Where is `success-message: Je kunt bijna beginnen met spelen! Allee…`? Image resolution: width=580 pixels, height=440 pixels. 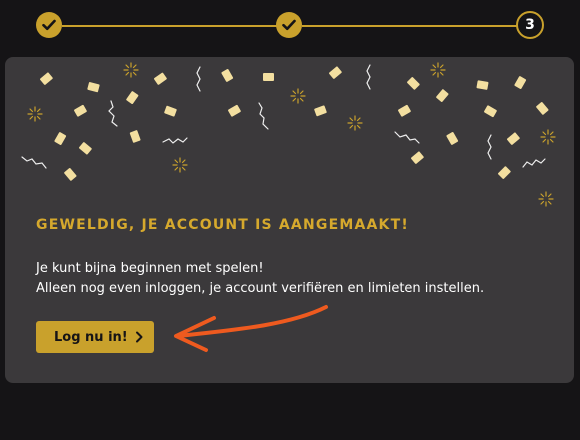 success-message: Je kunt bijna beginnen met spelen! Allee… is located at coordinates (260, 279).